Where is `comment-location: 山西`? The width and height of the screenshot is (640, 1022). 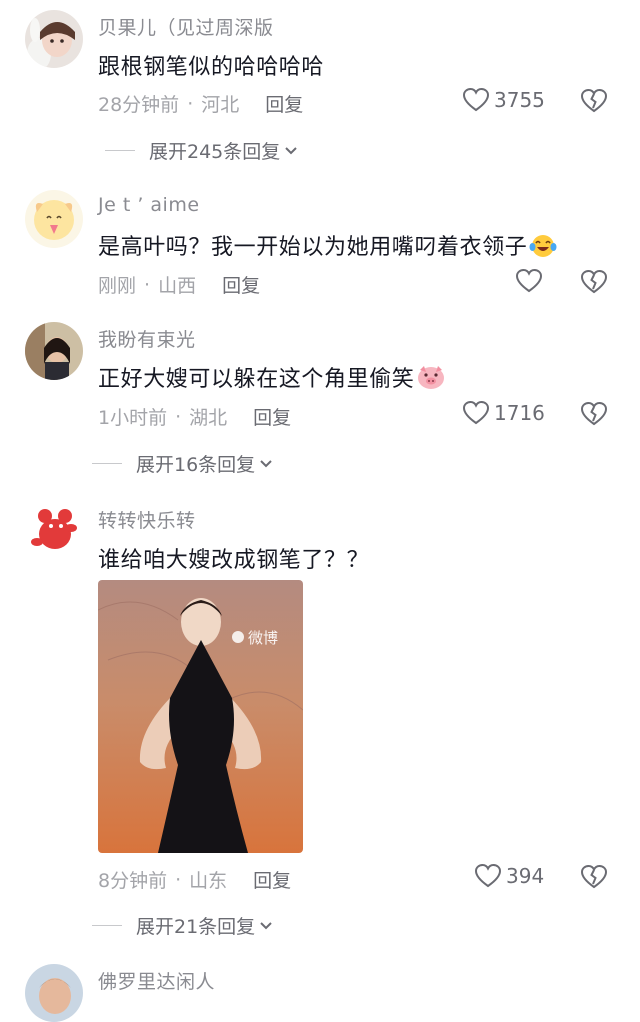
comment-location: 山西 is located at coordinates (177, 286).